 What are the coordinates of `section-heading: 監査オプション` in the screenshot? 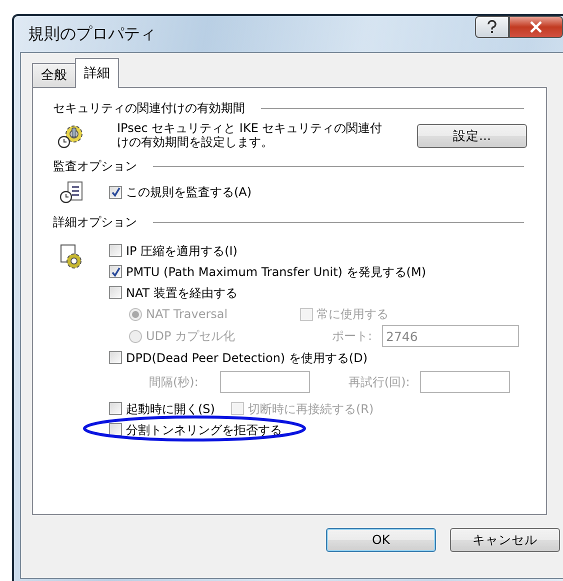 It's located at (95, 166).